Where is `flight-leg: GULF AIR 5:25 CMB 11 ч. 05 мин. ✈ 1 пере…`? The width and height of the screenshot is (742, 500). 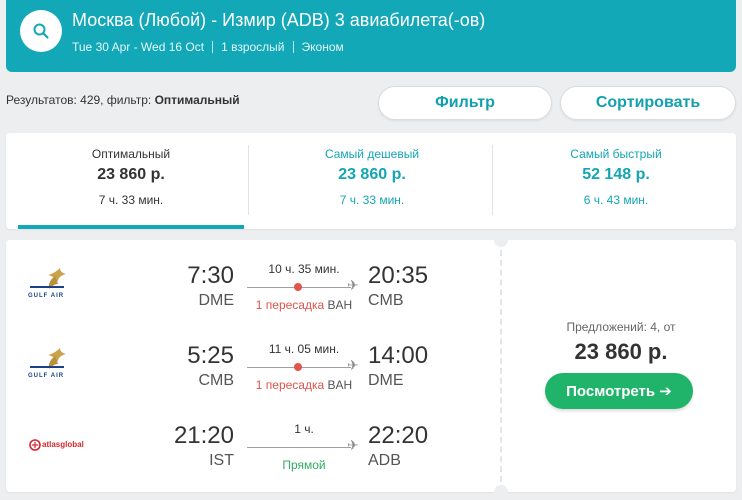 flight-leg: GULF AIR 5:25 CMB 11 ч. 05 мин. ✈ 1 пере… is located at coordinates (251, 368).